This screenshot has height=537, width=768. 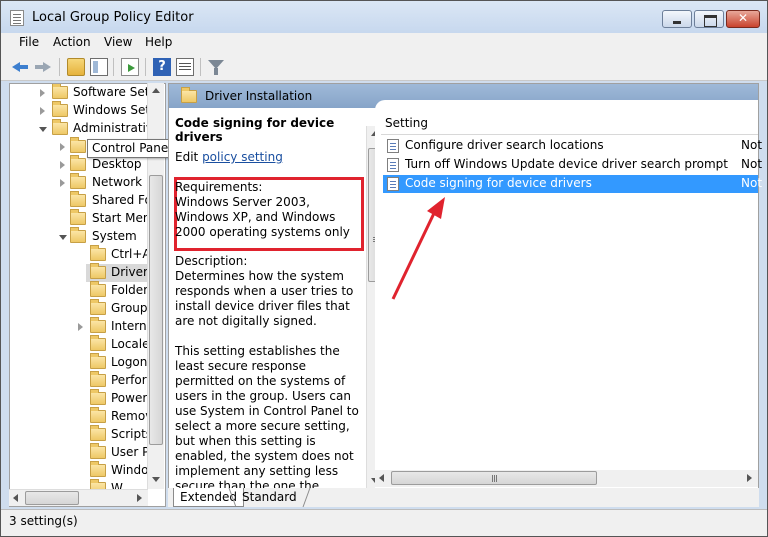 I want to click on tree-item-label: Ctrl+A, so click(x=131, y=254).